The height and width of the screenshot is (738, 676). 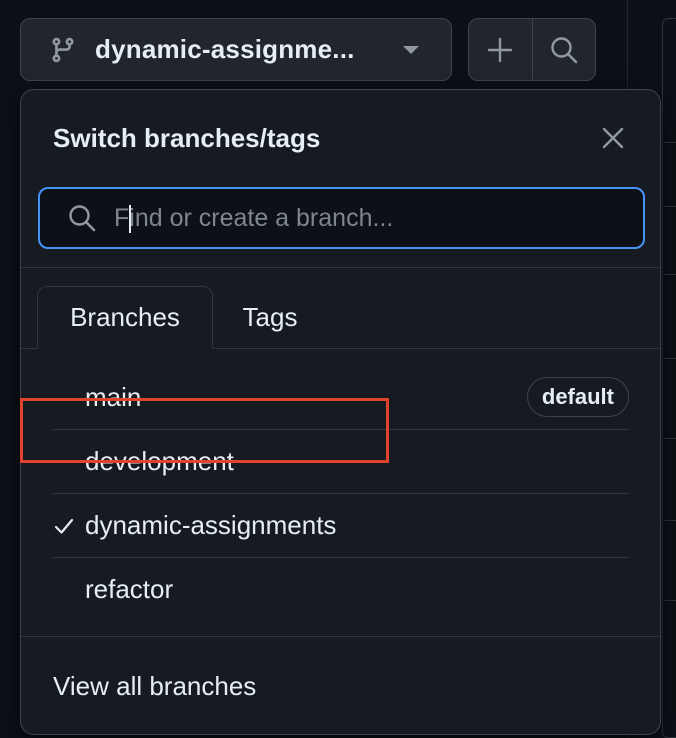 I want to click on branch-item-development: development, so click(x=341, y=461).